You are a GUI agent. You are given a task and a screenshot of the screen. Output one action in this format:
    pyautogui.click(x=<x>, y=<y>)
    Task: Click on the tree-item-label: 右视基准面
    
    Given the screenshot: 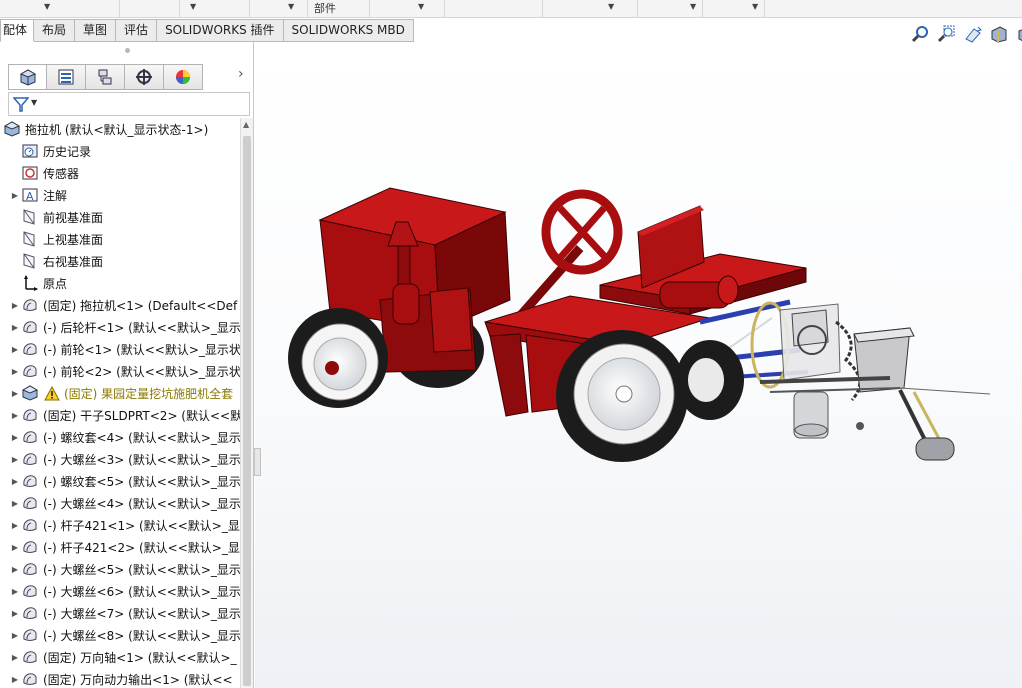 What is the action you would take?
    pyautogui.click(x=73, y=261)
    